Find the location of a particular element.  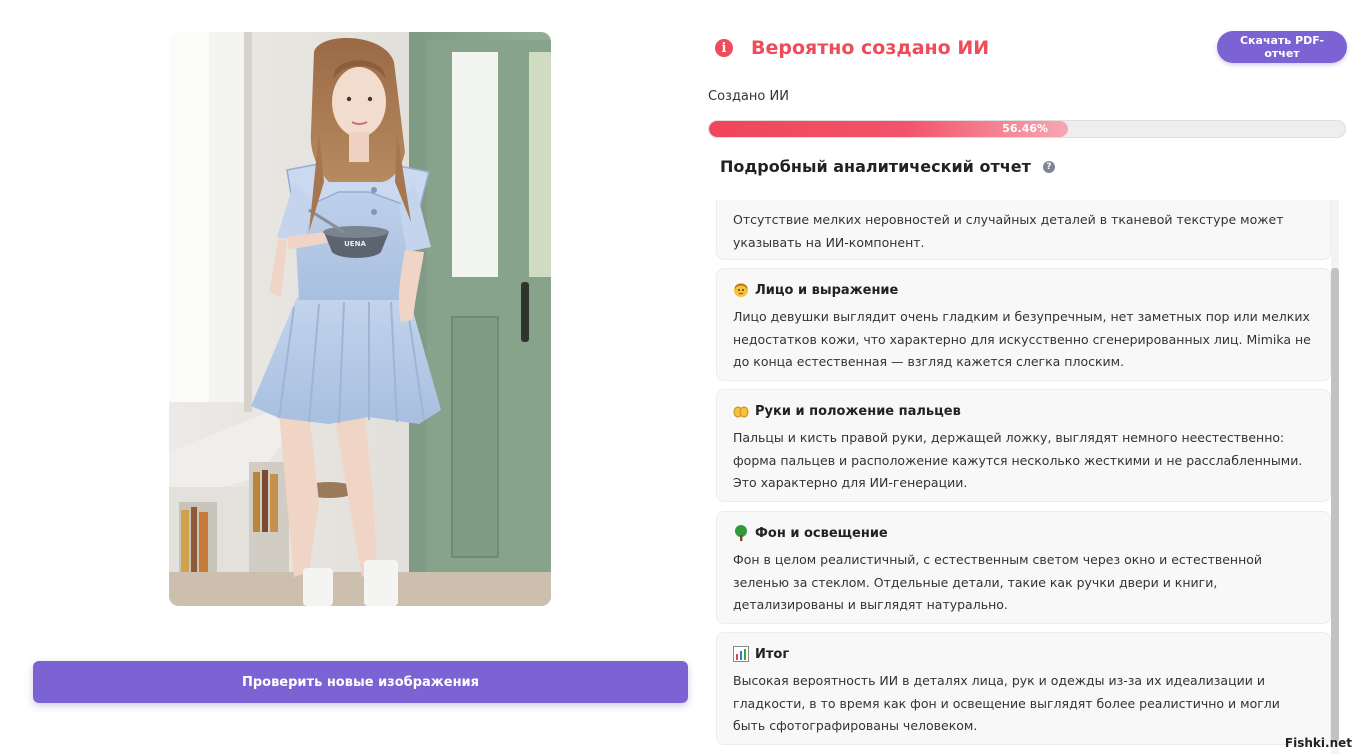

info-icon: i is located at coordinates (724, 48).